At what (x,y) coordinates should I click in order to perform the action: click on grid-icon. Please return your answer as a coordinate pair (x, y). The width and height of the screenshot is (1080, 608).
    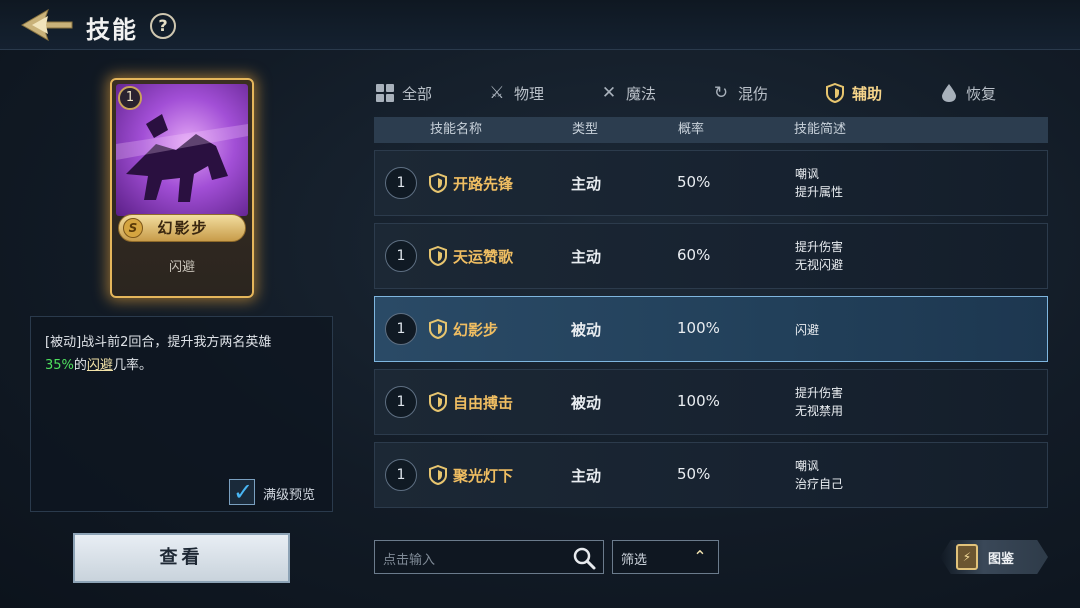
    Looking at the image, I should click on (385, 93).